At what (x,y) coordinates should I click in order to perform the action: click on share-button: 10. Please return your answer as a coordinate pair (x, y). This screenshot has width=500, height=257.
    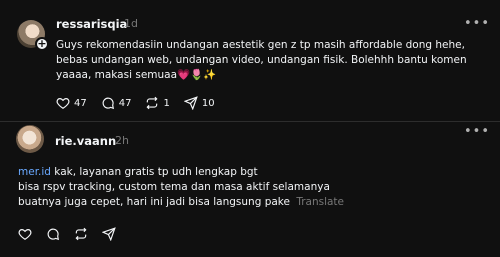
    Looking at the image, I should click on (199, 103).